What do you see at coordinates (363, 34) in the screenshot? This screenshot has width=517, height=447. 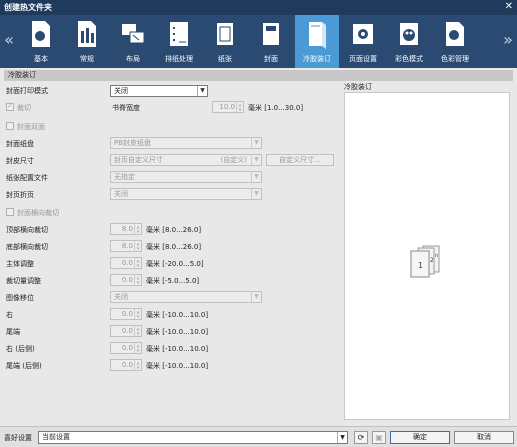 I see `page-setup-icon` at bounding box center [363, 34].